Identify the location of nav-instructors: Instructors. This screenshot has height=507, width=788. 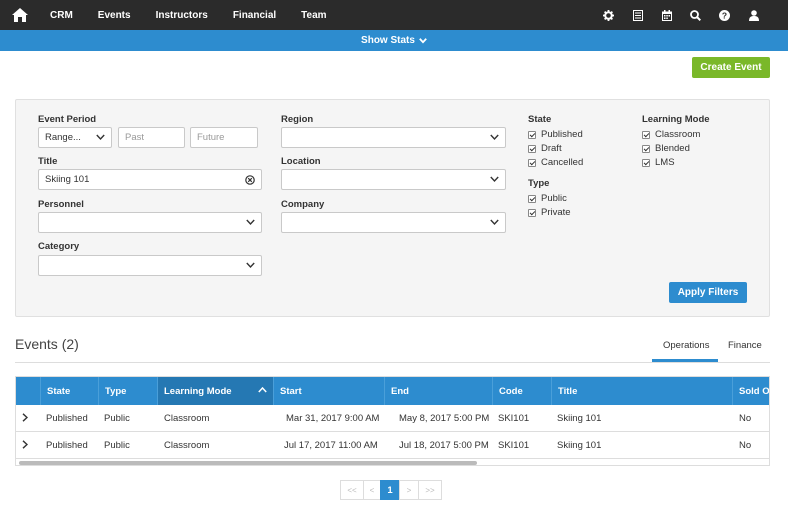
(182, 15).